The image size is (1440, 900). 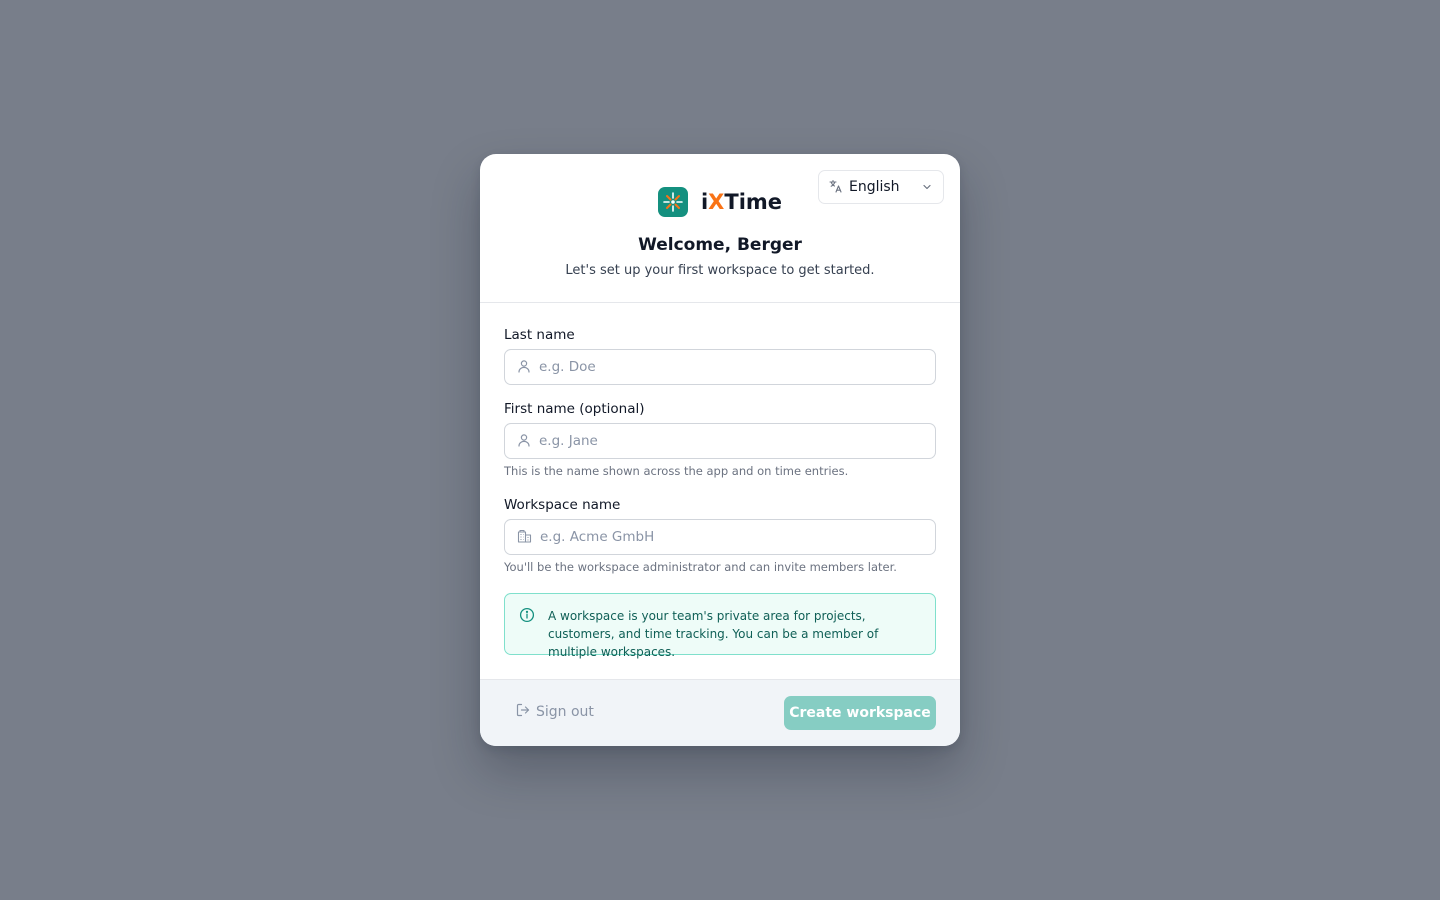 I want to click on brand-name-x: X, so click(x=716, y=202).